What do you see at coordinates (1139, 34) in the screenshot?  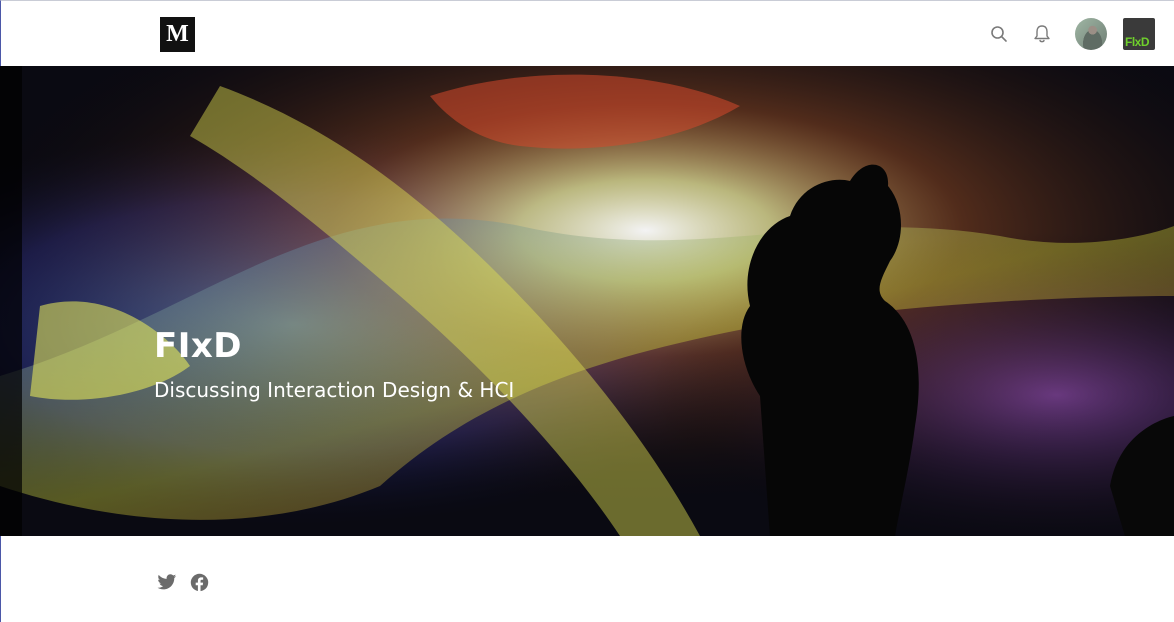 I see `publication-thumbnail: FlxD` at bounding box center [1139, 34].